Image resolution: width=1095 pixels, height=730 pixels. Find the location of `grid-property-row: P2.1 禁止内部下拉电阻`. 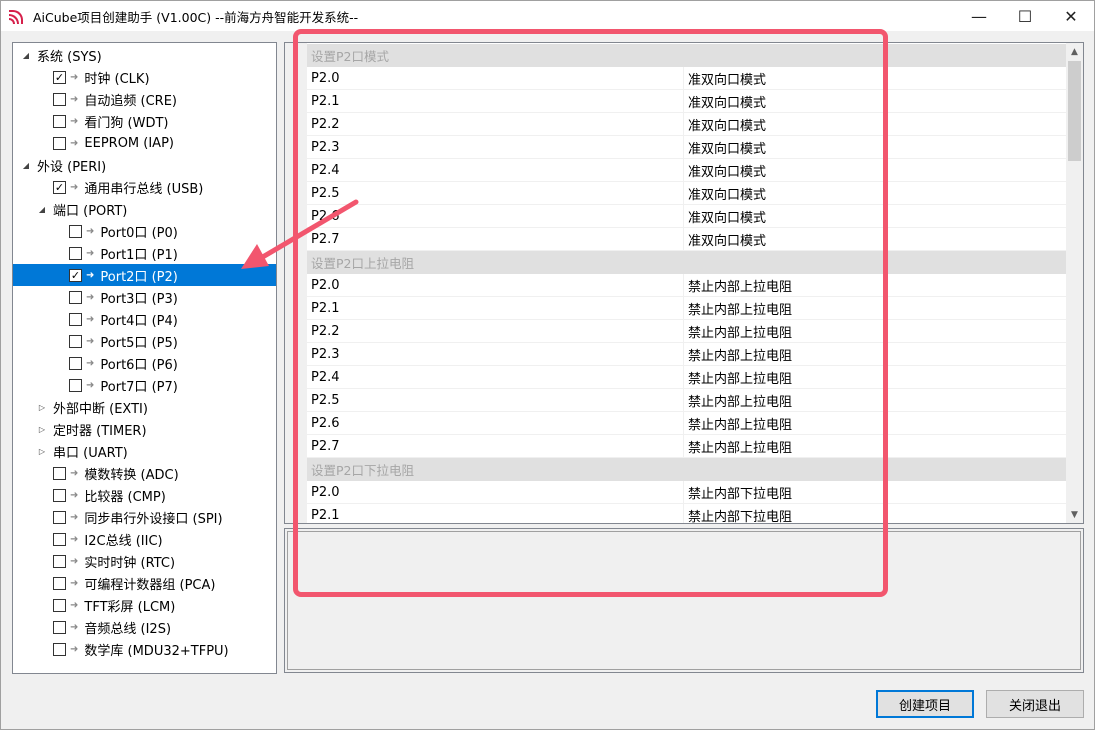

grid-property-row: P2.1 禁止内部下拉电阻 is located at coordinates (687, 514).